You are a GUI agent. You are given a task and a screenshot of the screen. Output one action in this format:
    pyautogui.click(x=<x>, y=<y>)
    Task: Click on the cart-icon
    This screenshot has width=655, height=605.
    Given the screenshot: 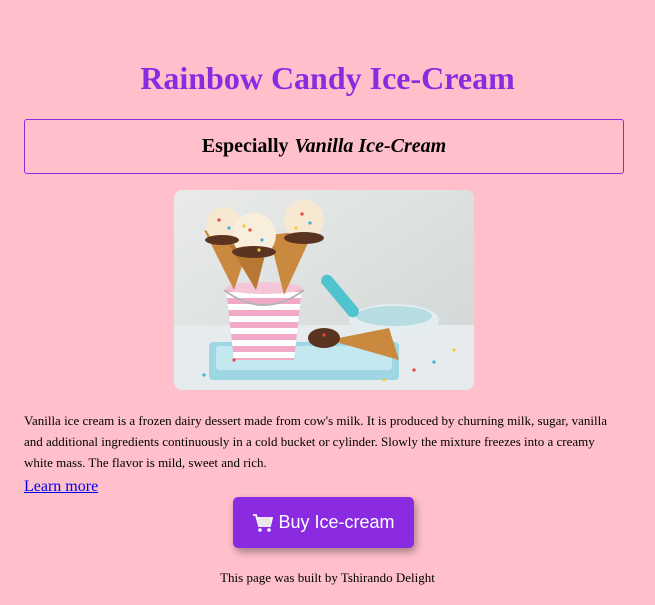 What is the action you would take?
    pyautogui.click(x=263, y=523)
    